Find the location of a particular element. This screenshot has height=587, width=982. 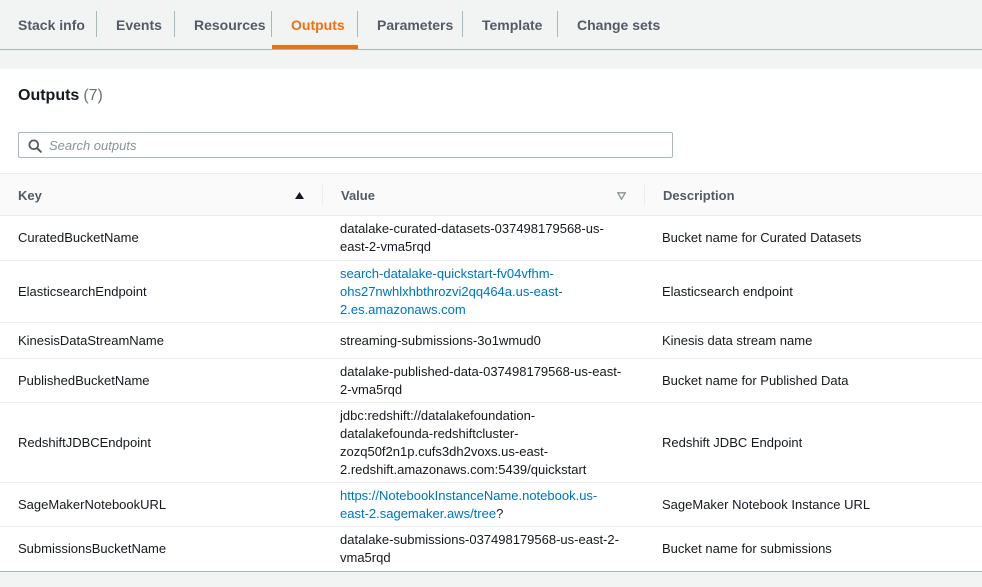

search-box is located at coordinates (345, 145).